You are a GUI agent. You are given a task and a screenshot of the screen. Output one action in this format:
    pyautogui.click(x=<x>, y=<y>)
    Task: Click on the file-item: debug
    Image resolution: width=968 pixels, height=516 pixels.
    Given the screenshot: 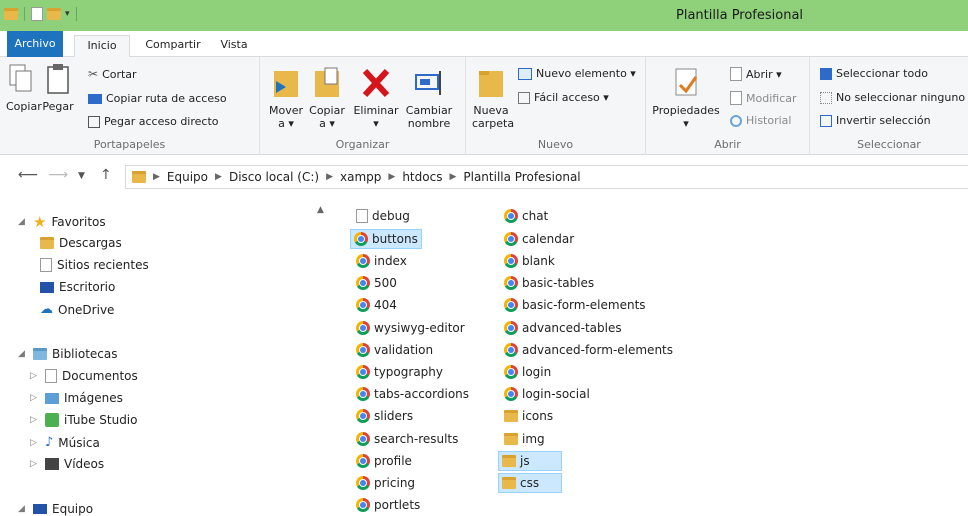 What is the action you would take?
    pyautogui.click(x=383, y=216)
    